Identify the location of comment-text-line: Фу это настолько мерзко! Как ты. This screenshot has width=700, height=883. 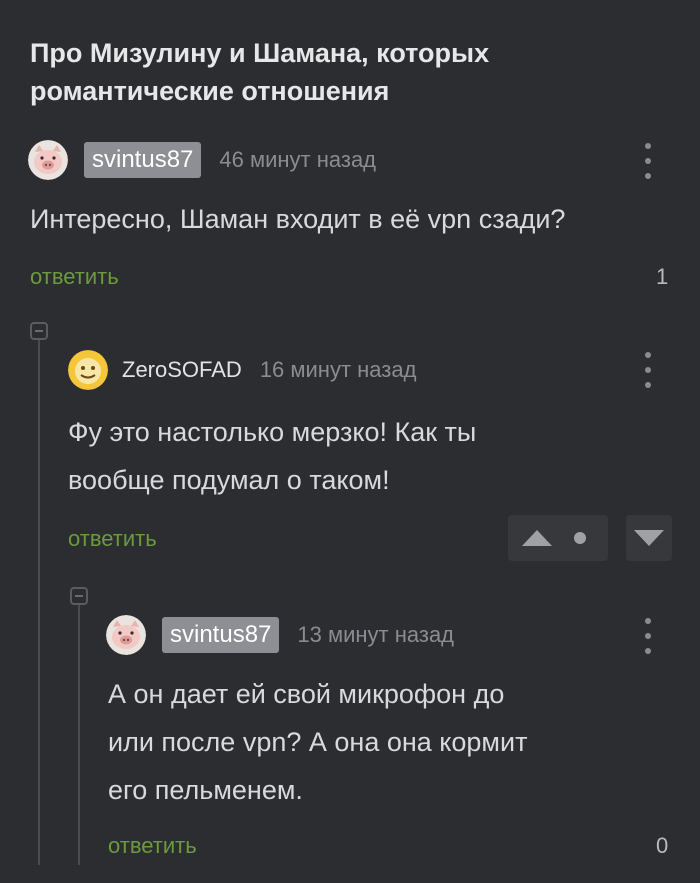
(272, 432).